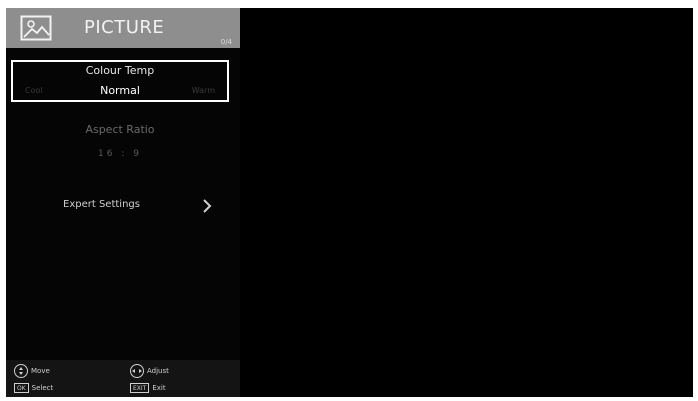  I want to click on colour-temp-max-hint: Warm, so click(203, 90).